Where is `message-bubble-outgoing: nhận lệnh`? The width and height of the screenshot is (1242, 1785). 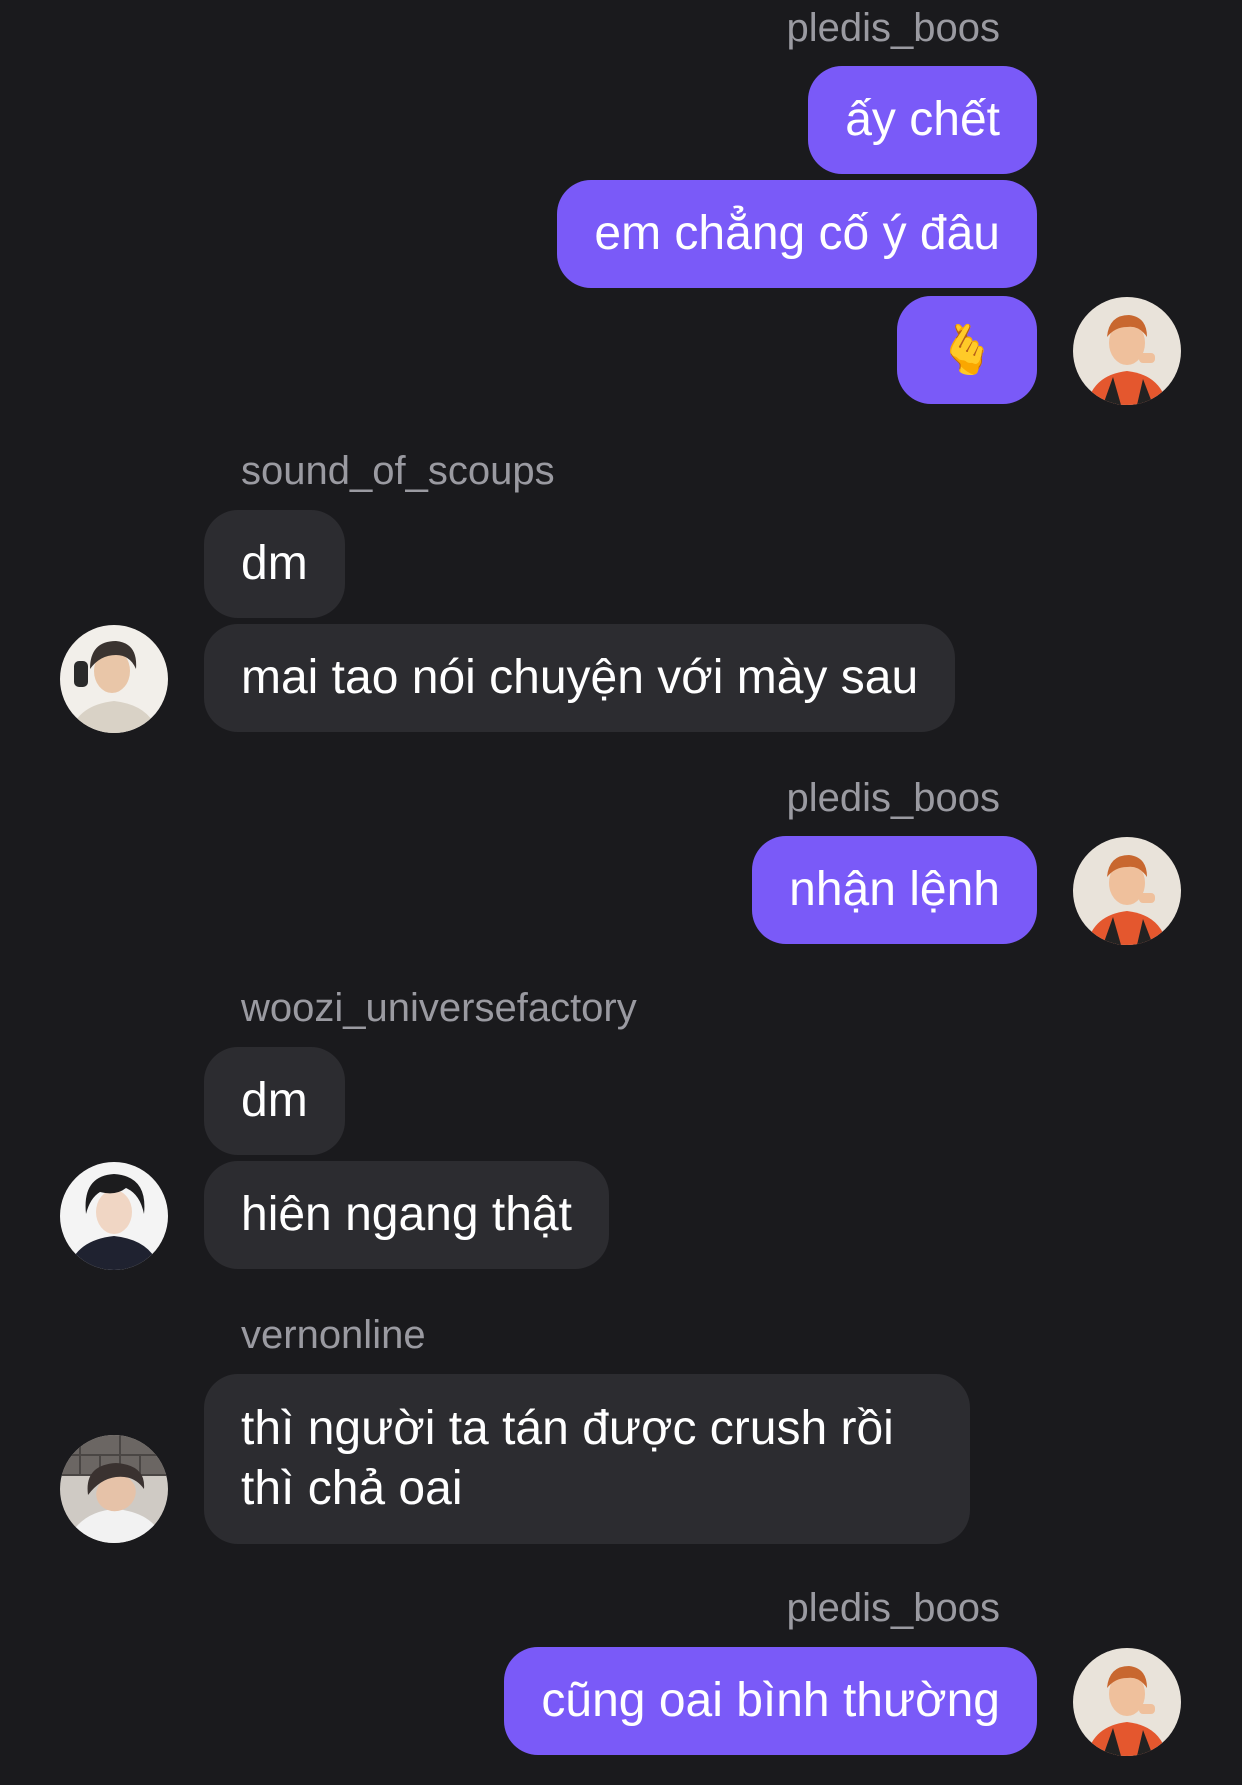 message-bubble-outgoing: nhận lệnh is located at coordinates (894, 890).